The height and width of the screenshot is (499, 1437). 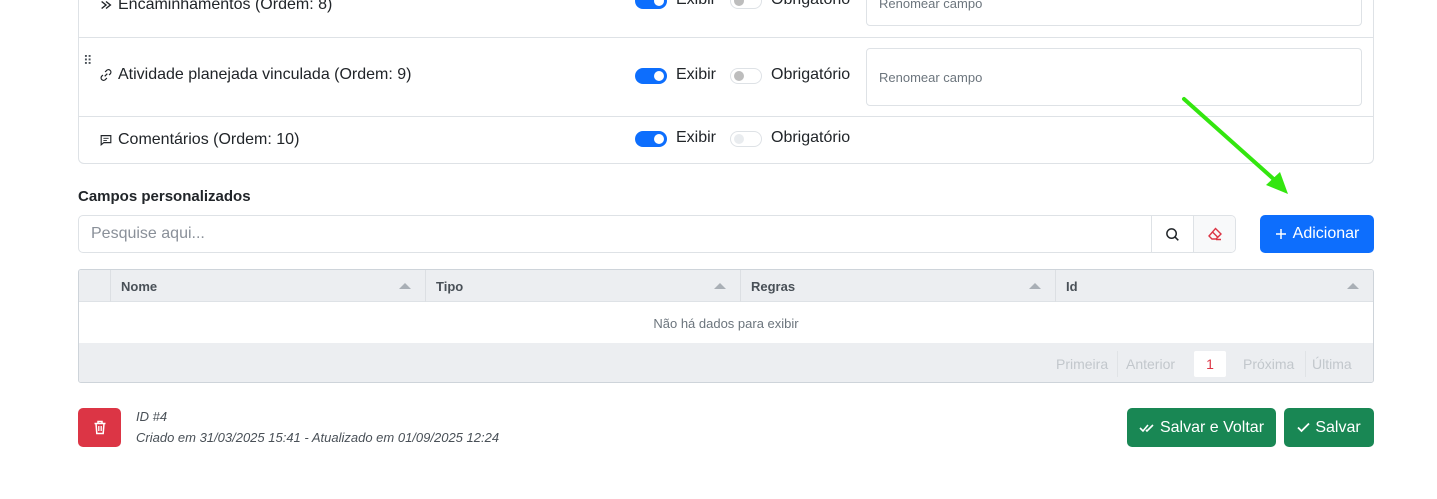 I want to click on clear-search-button, so click(x=1214, y=234).